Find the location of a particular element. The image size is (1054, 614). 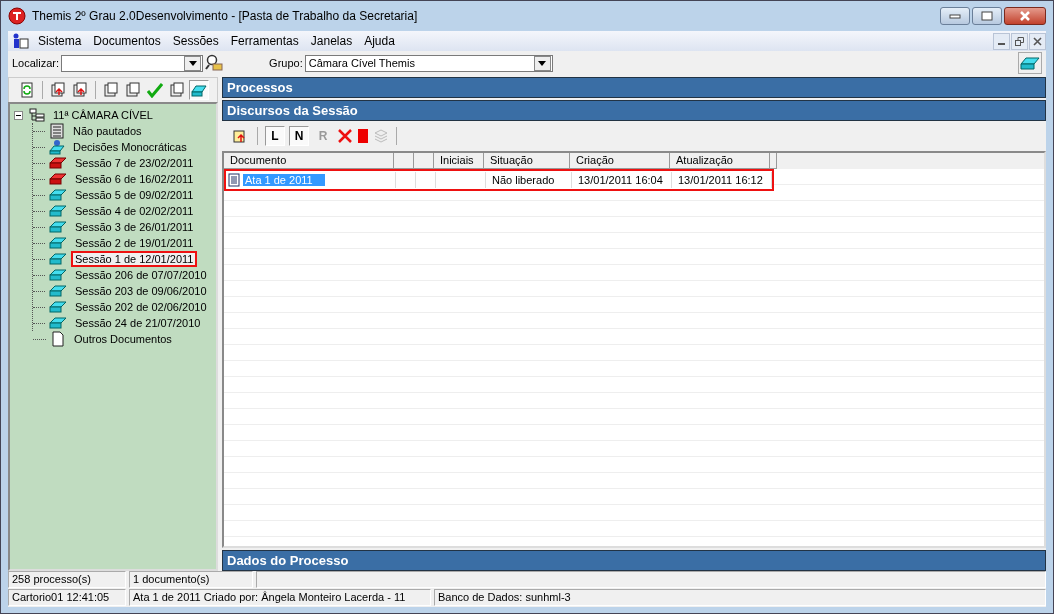

table-cell: 13/01/2011 16:04 is located at coordinates (620, 180).